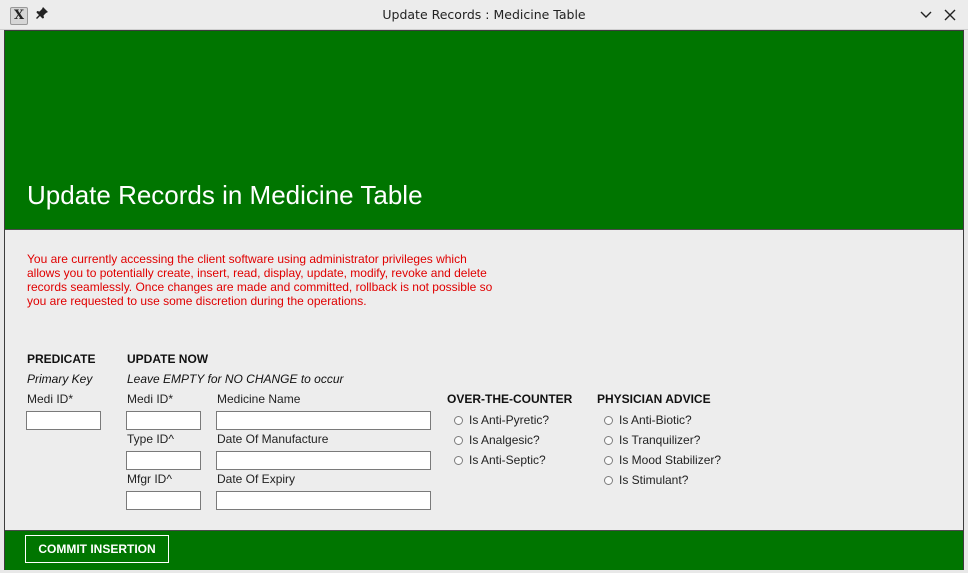  Describe the element at coordinates (63, 420) in the screenshot. I see `predicate-medi-id-input` at that location.